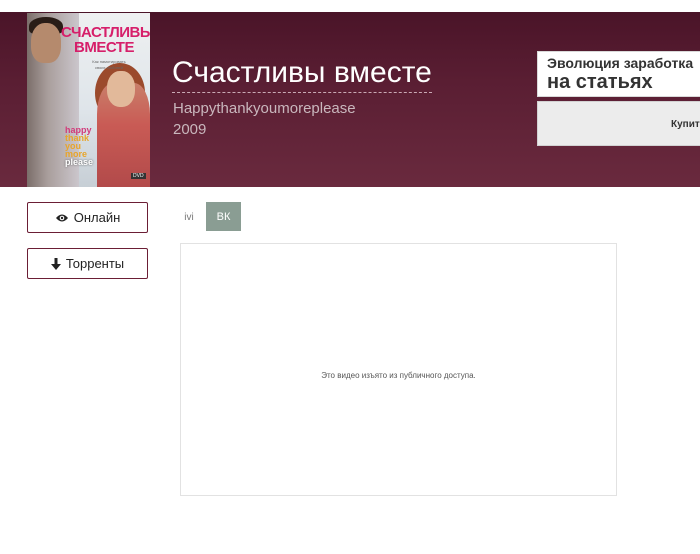  What do you see at coordinates (189, 217) in the screenshot?
I see `tab-ivi: ivi` at bounding box center [189, 217].